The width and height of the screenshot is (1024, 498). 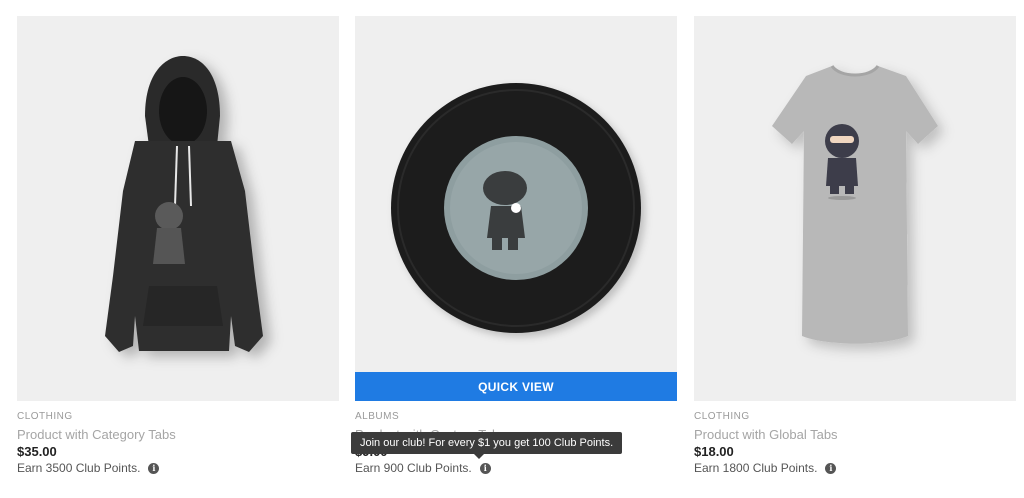 I want to click on tshirt-image, so click(x=855, y=204).